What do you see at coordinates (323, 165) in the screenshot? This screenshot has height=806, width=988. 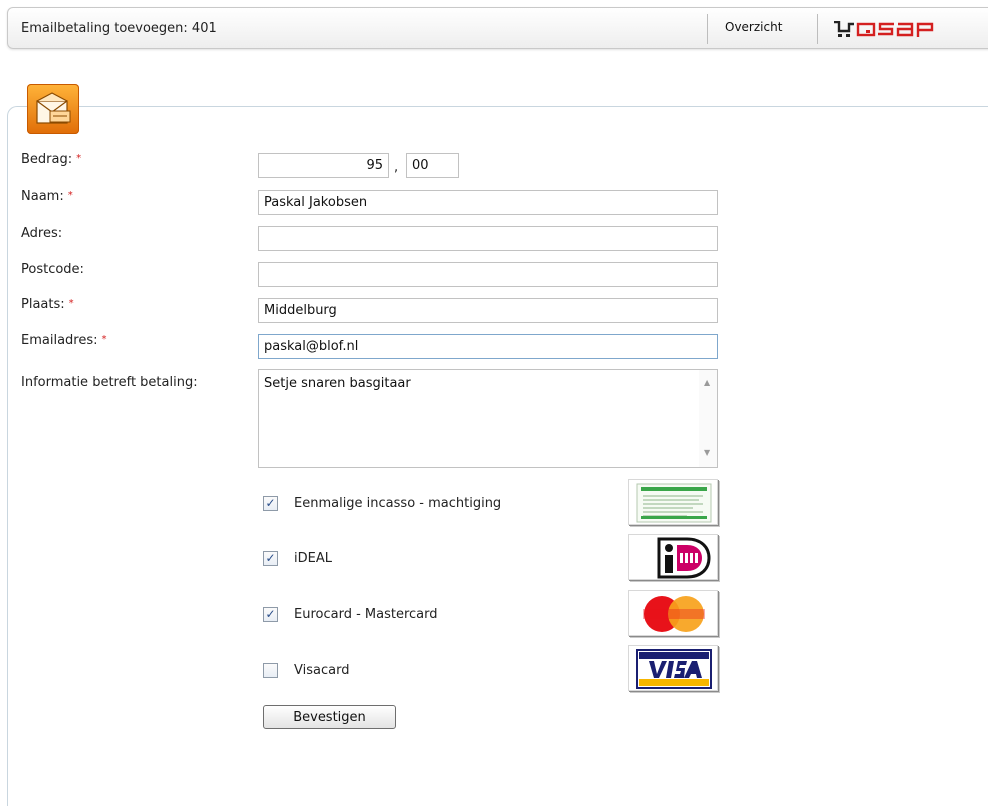 I see `amount-euros-input` at bounding box center [323, 165].